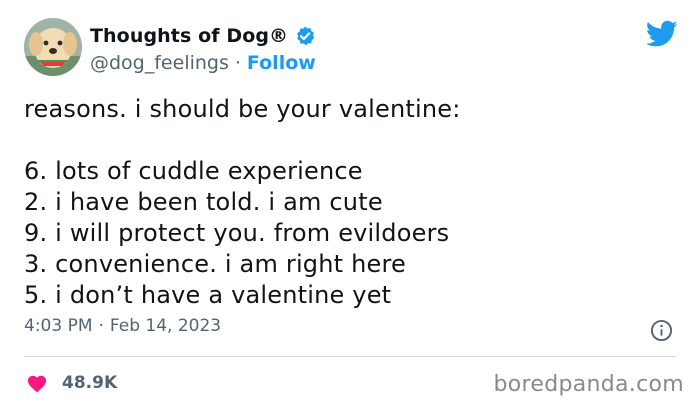 The width and height of the screenshot is (700, 410). Describe the element at coordinates (281, 63) in the screenshot. I see `follow-button: Follow` at that location.